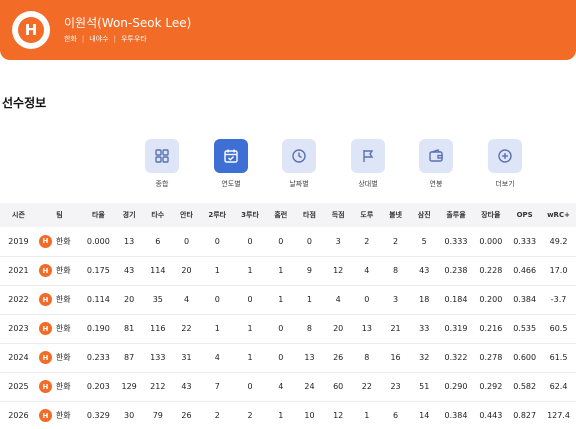 The width and height of the screenshot is (576, 429). Describe the element at coordinates (524, 215) in the screenshot. I see `column-header: OPS` at that location.